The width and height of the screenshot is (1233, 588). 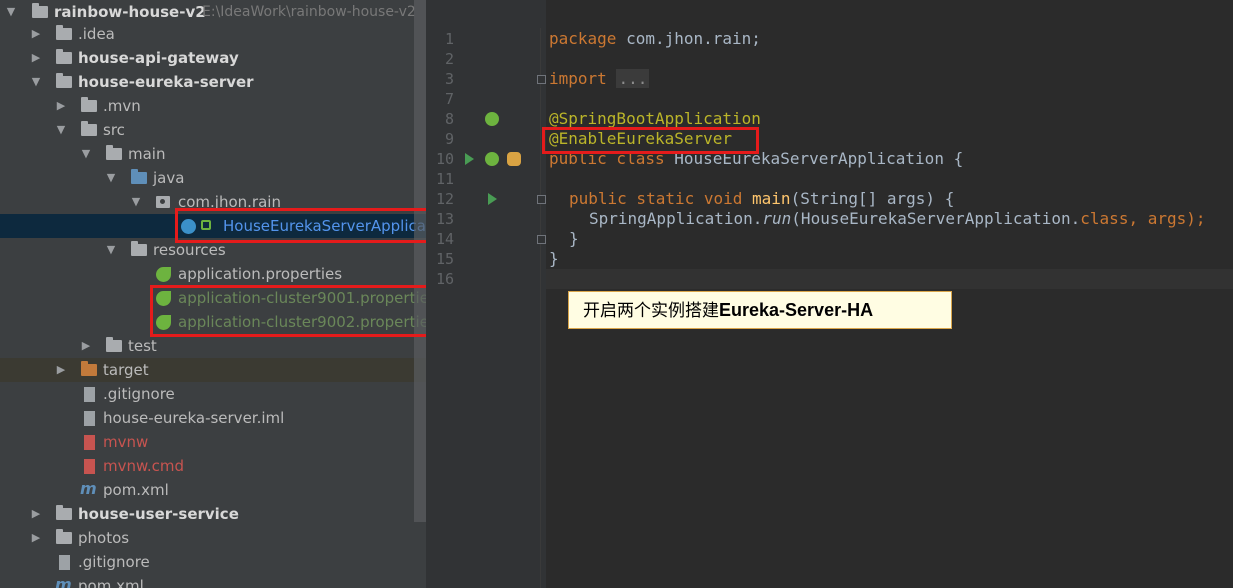 I want to click on tree-item-target: ▶ target, so click(x=213, y=370).